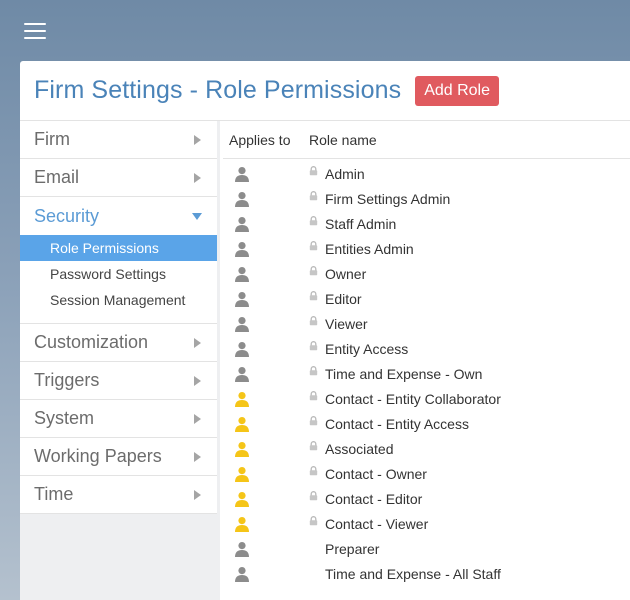  What do you see at coordinates (457, 90) in the screenshot?
I see `add-role-button: Add Role` at bounding box center [457, 90].